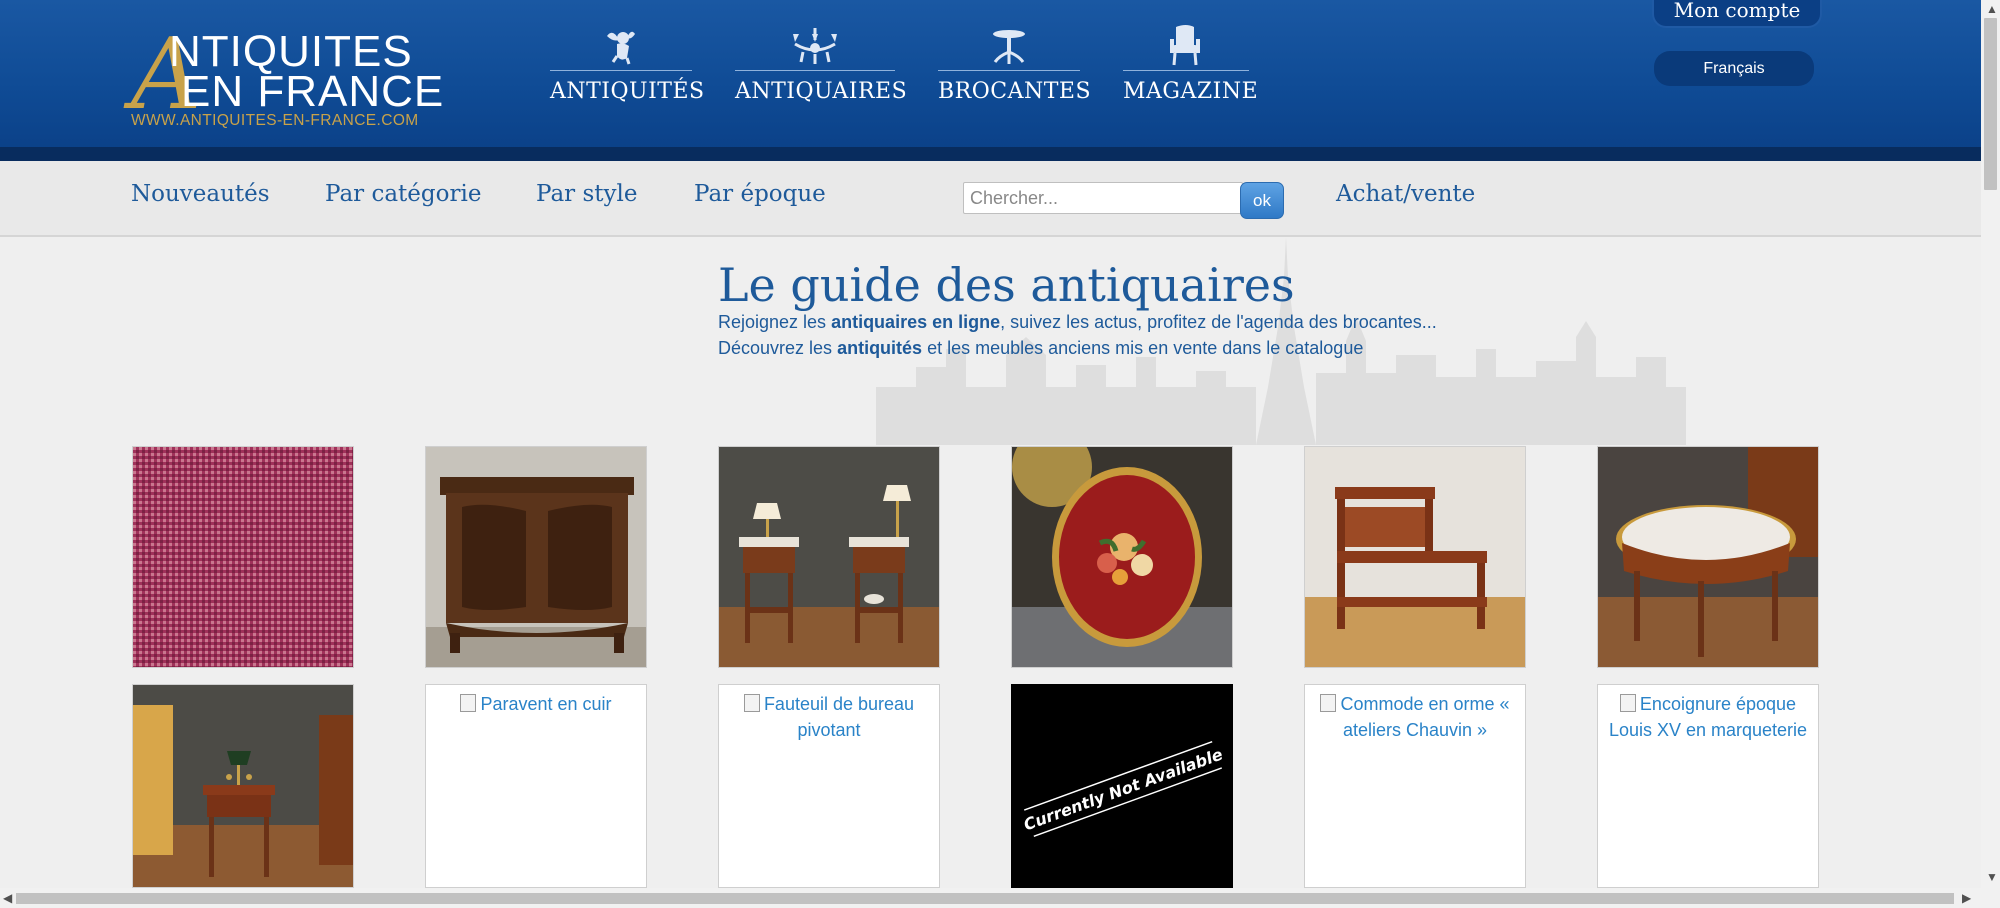 The width and height of the screenshot is (2000, 908). I want to click on chandelier-icon, so click(815, 46).